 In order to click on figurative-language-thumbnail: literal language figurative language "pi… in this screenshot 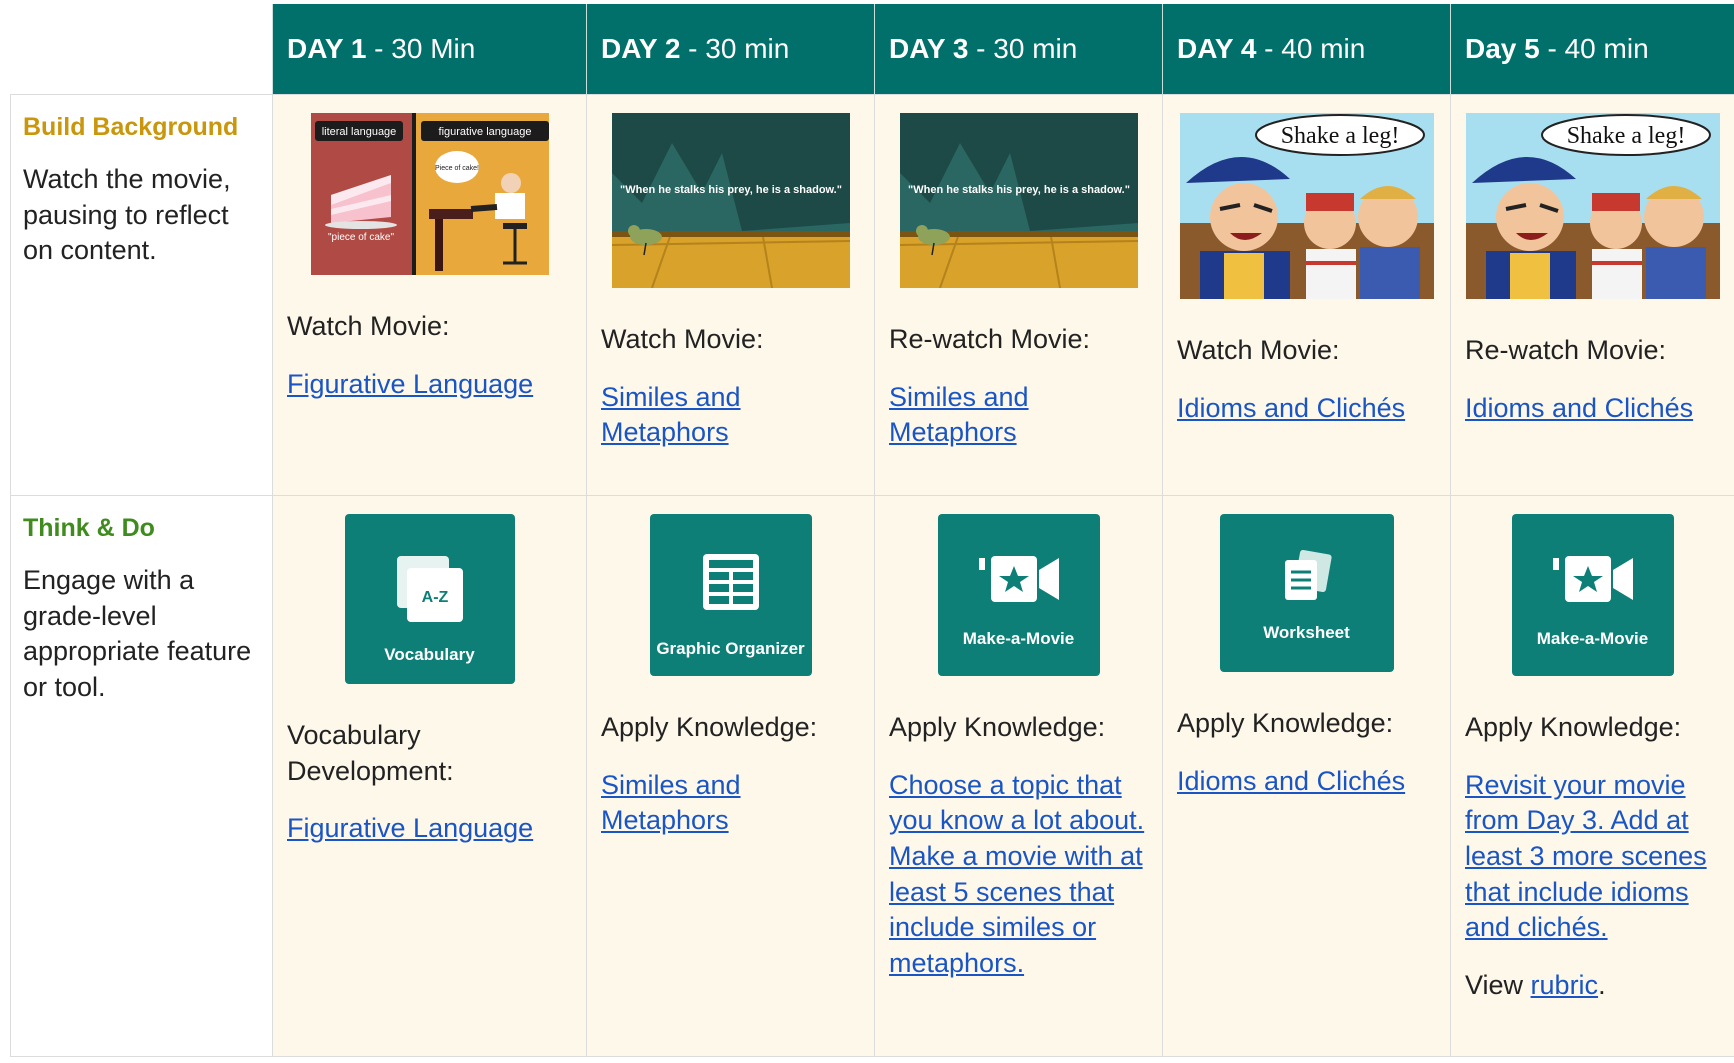, I will do `click(429, 194)`.